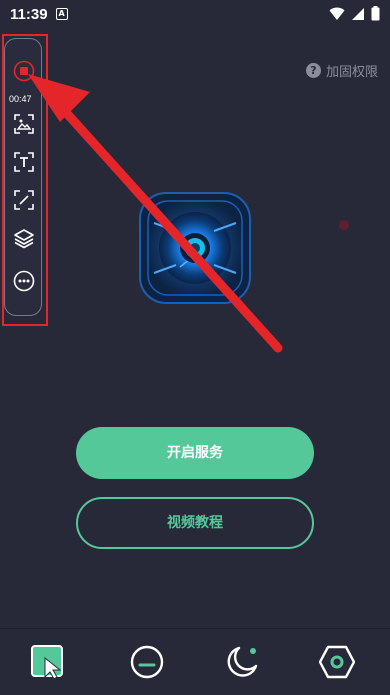  What do you see at coordinates (24, 124) in the screenshot?
I see `screenshot-icon` at bounding box center [24, 124].